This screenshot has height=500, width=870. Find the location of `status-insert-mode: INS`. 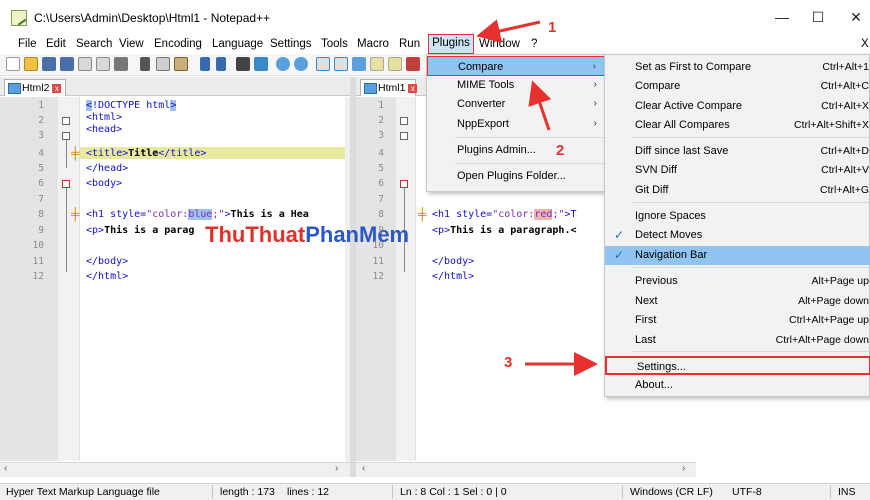

status-insert-mode: INS is located at coordinates (847, 492).